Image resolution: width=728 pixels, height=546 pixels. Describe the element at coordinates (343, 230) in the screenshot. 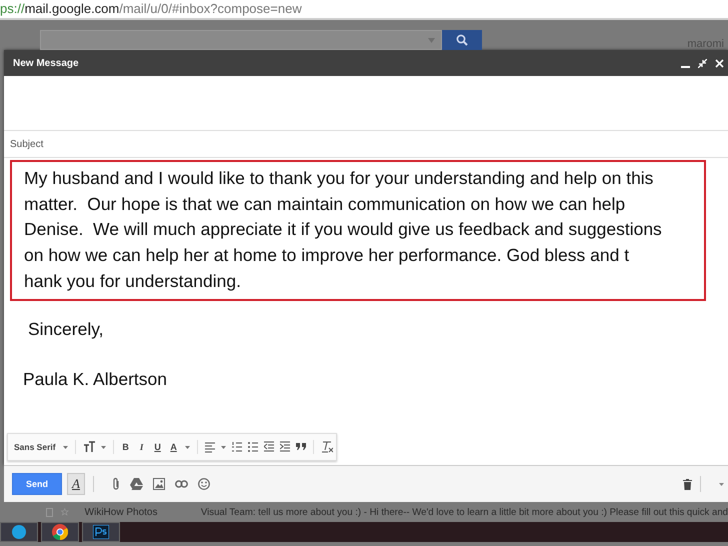

I see `body-text-line: Denise. We will much appreciate it if you would give us feedback and suggestions` at that location.